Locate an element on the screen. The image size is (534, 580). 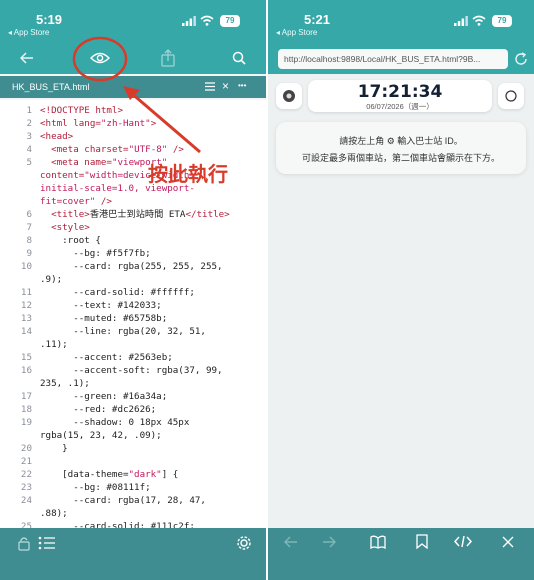
code-text: --red: #dc2626; is located at coordinates (98, 409).